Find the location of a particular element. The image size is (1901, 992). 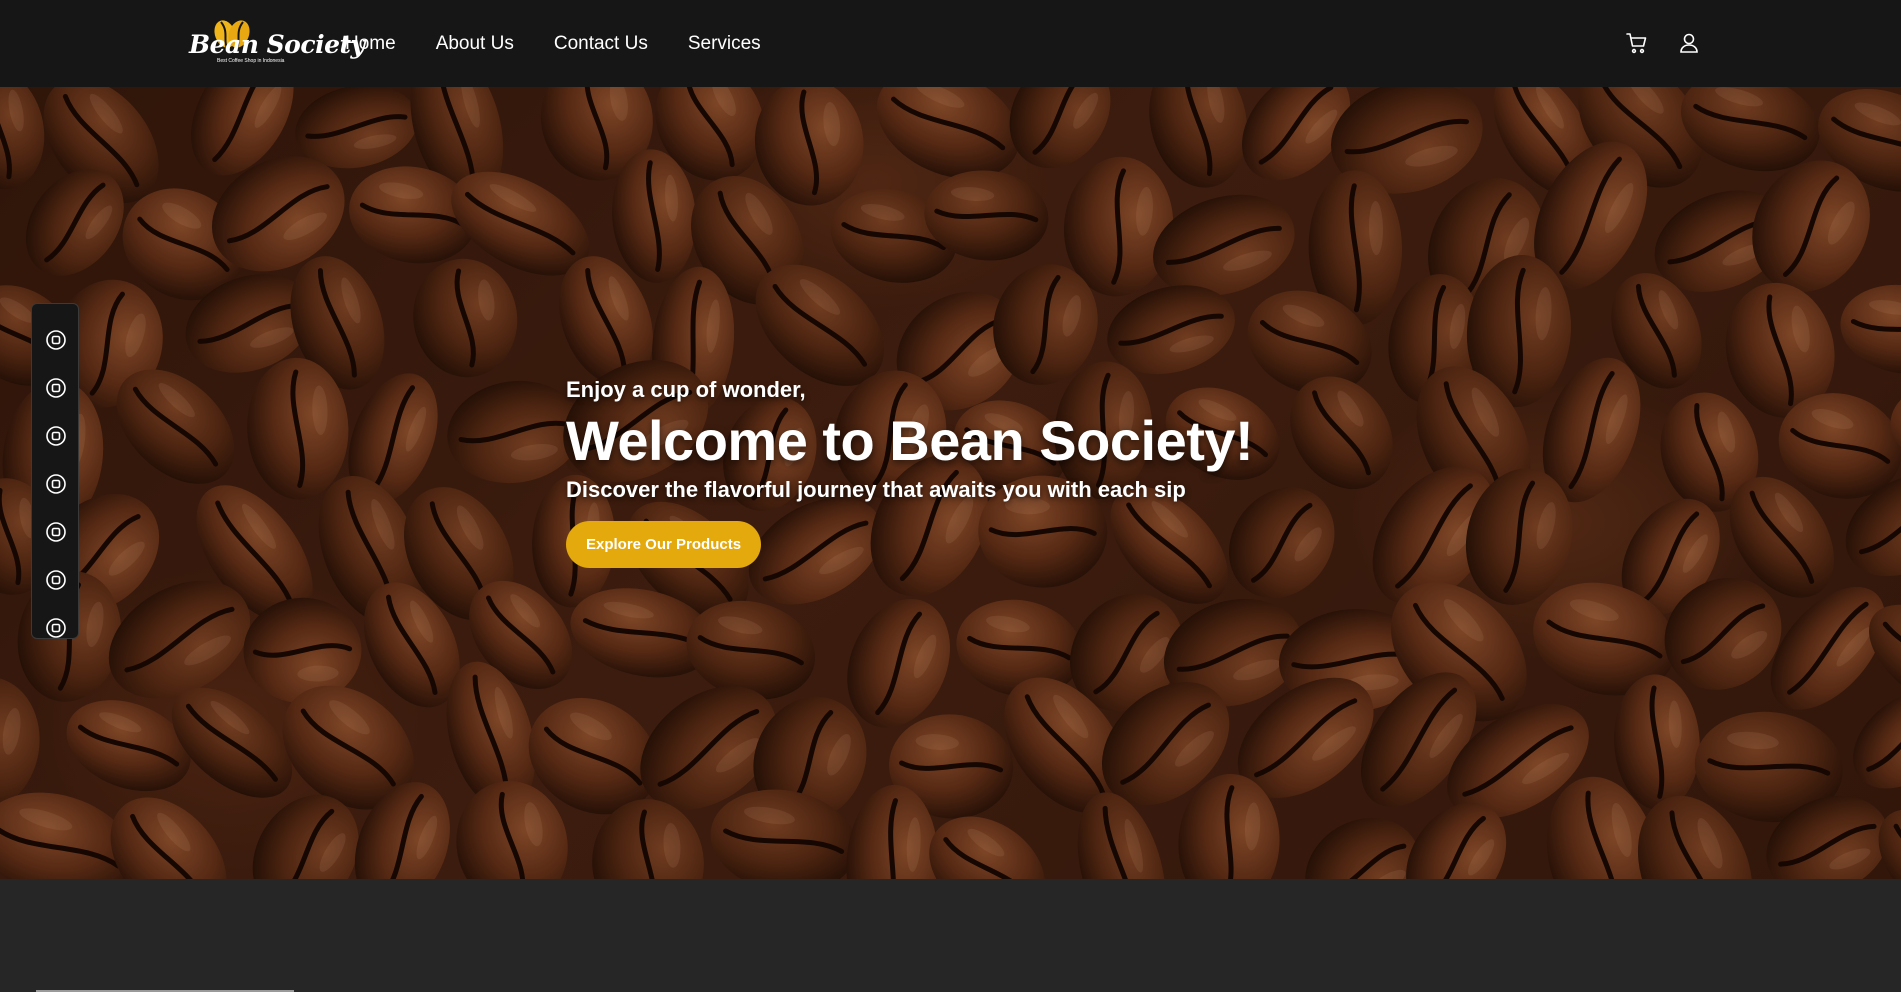

side-dock is located at coordinates (55, 471).